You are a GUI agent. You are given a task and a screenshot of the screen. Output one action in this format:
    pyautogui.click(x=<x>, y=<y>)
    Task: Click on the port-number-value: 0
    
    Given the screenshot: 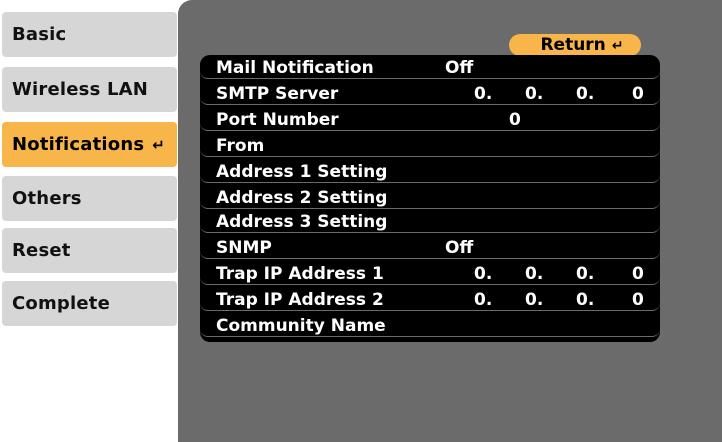 What is the action you would take?
    pyautogui.click(x=515, y=120)
    